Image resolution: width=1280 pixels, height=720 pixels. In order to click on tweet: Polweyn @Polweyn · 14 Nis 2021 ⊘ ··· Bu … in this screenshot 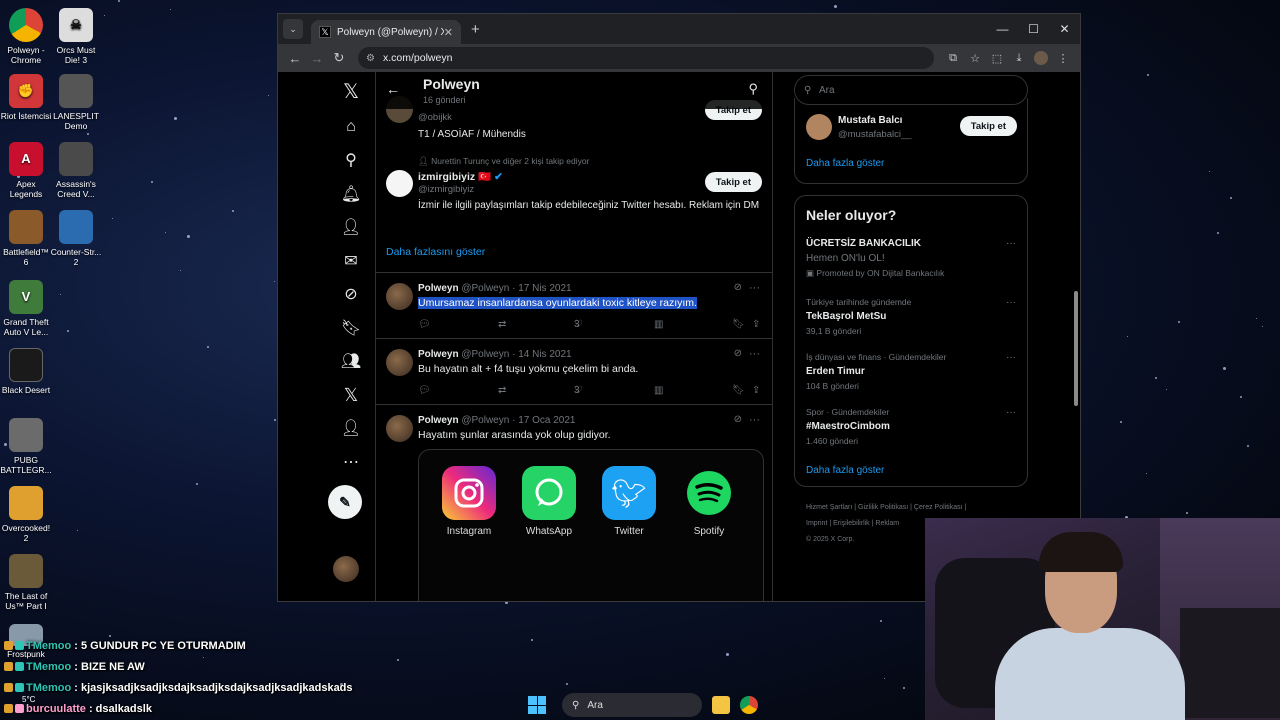, I will do `click(574, 371)`.